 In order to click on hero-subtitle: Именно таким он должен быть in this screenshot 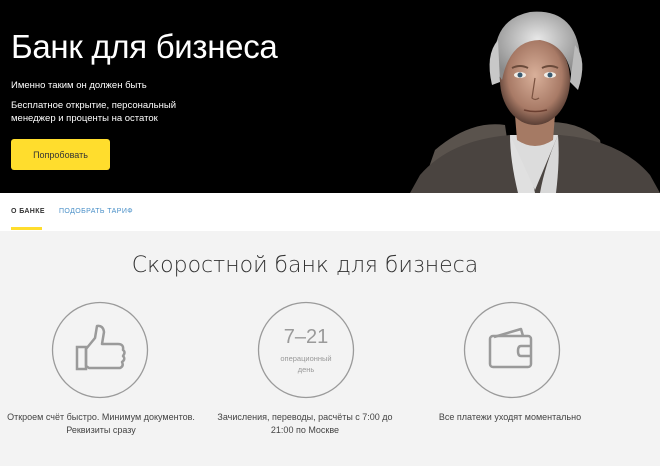, I will do `click(79, 85)`.